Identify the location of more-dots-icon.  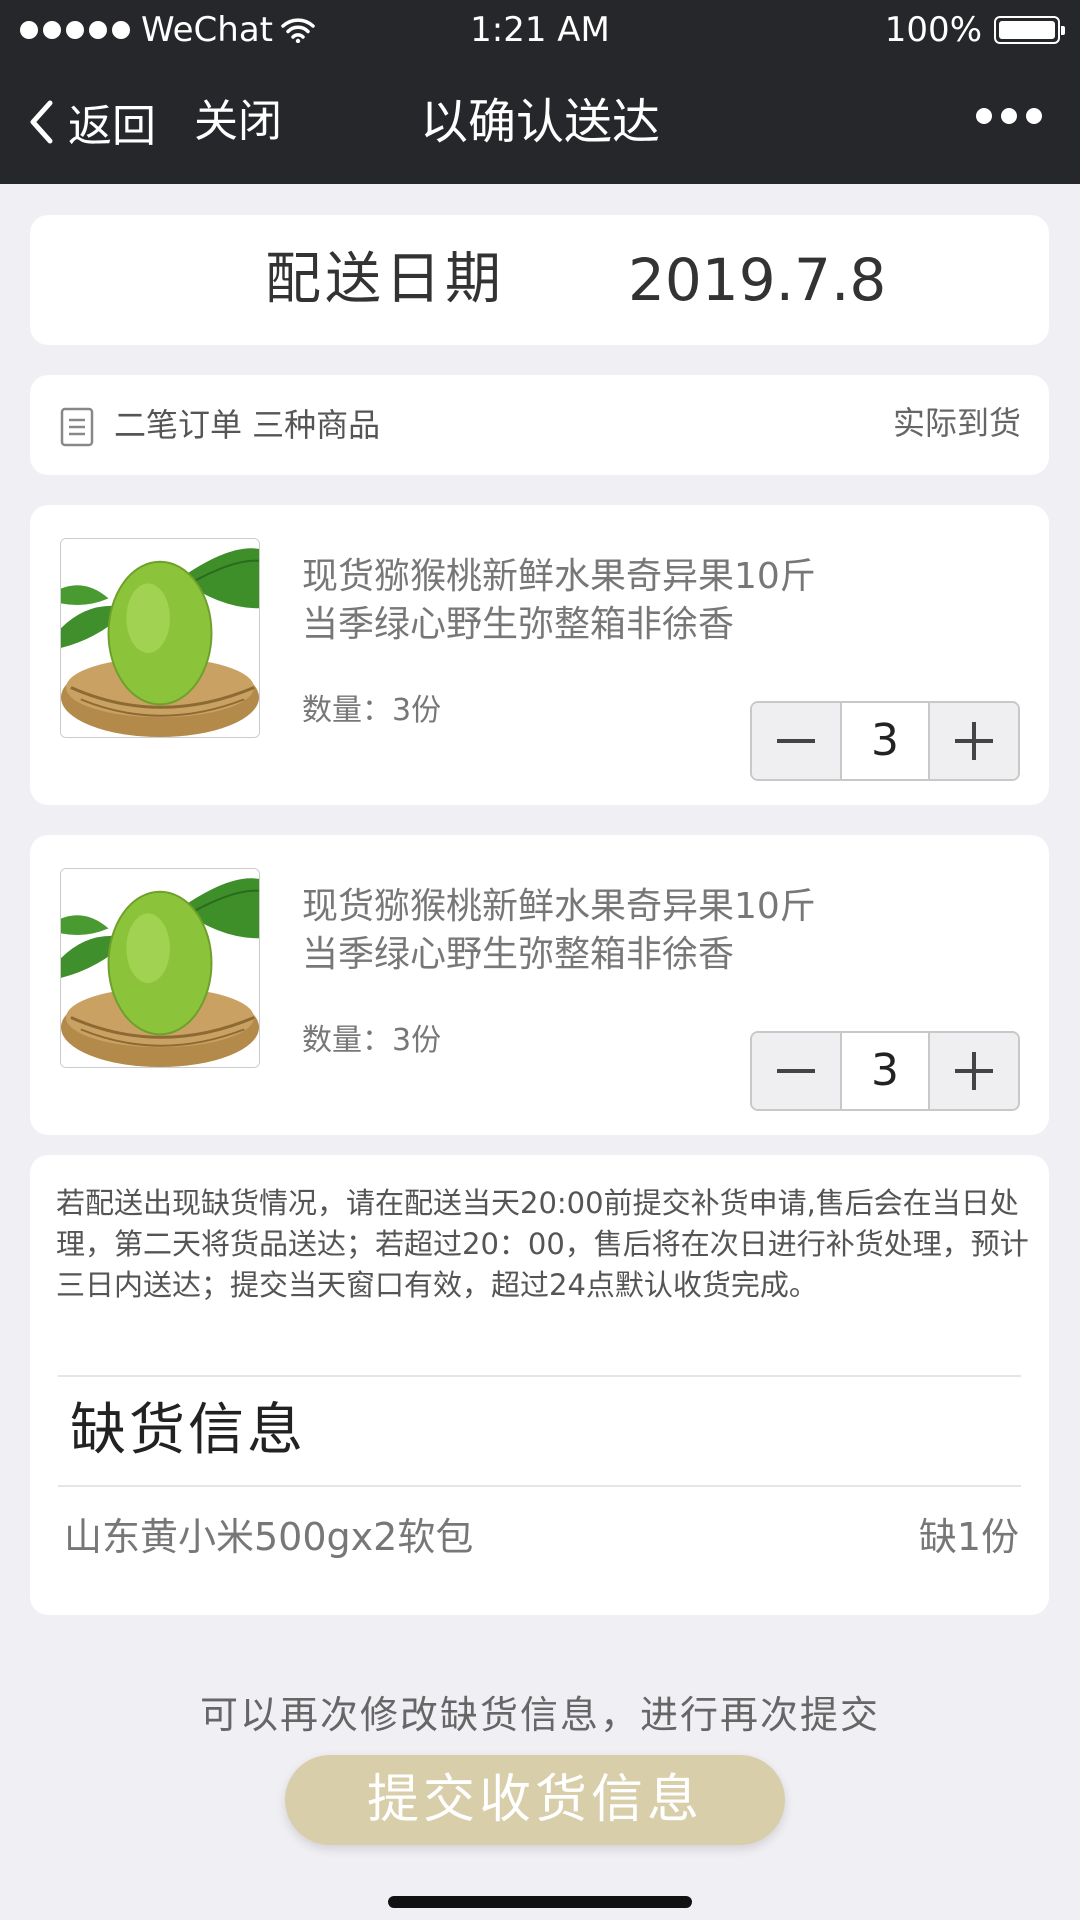
(1009, 116).